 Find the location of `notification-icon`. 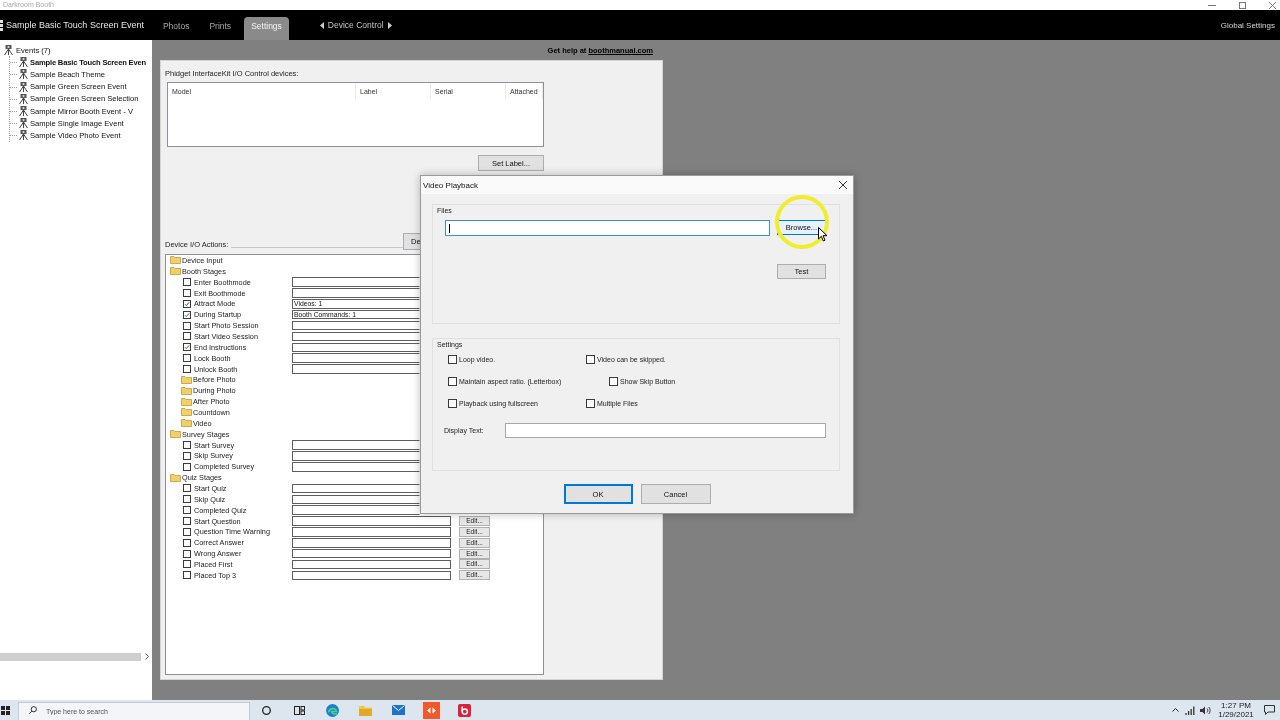

notification-icon is located at coordinates (1269, 710).